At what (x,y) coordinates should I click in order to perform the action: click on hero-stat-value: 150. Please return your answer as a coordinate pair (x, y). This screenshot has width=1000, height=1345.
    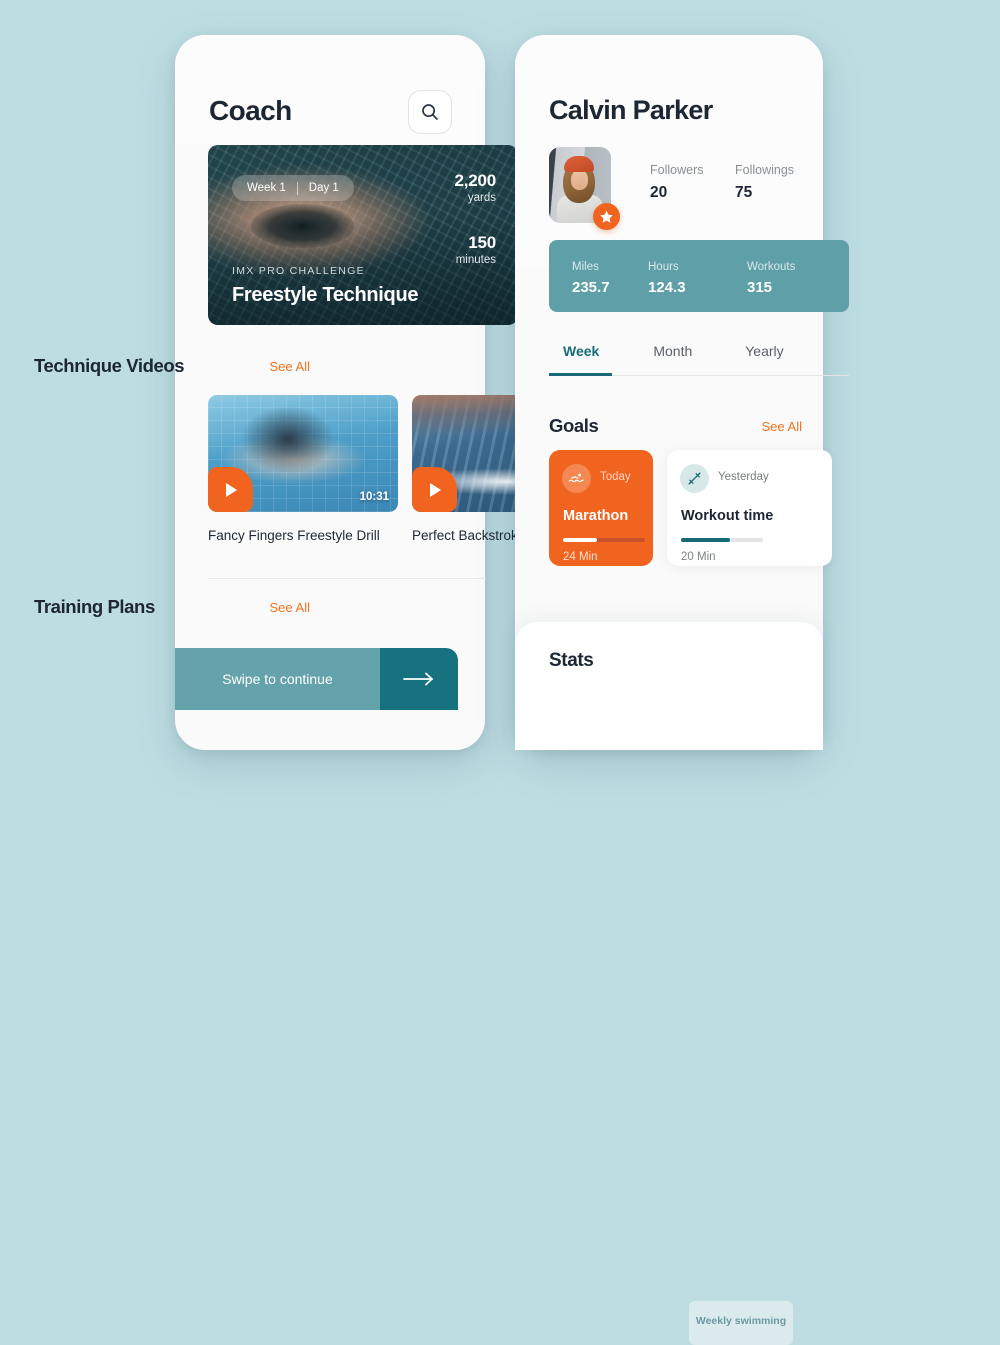
    Looking at the image, I should click on (482, 242).